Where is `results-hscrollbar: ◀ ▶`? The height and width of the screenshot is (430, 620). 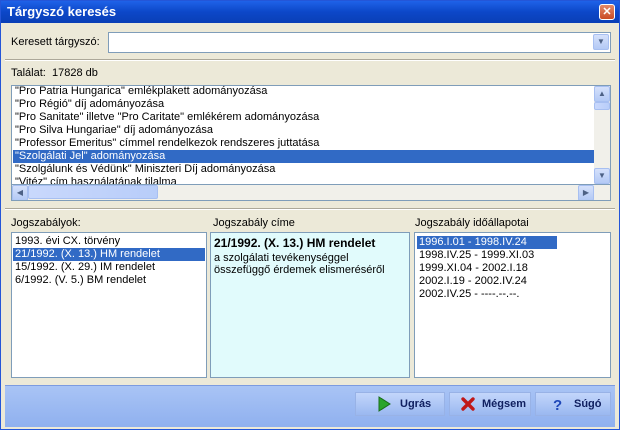
results-hscrollbar: ◀ ▶ is located at coordinates (311, 193).